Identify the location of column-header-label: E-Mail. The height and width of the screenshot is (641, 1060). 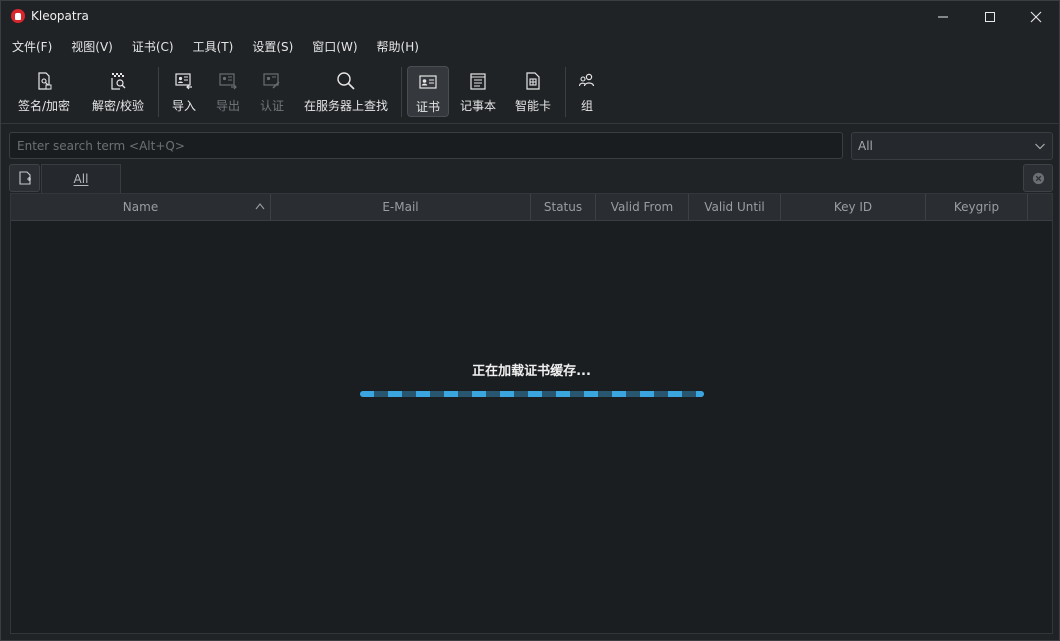
(400, 207).